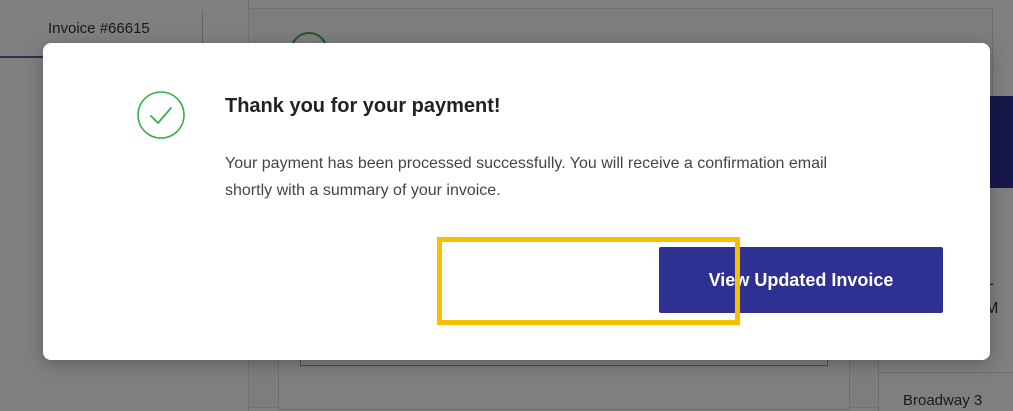 This screenshot has width=1013, height=411. What do you see at coordinates (363, 106) in the screenshot?
I see `dialog-title: Thank you for your payment!` at bounding box center [363, 106].